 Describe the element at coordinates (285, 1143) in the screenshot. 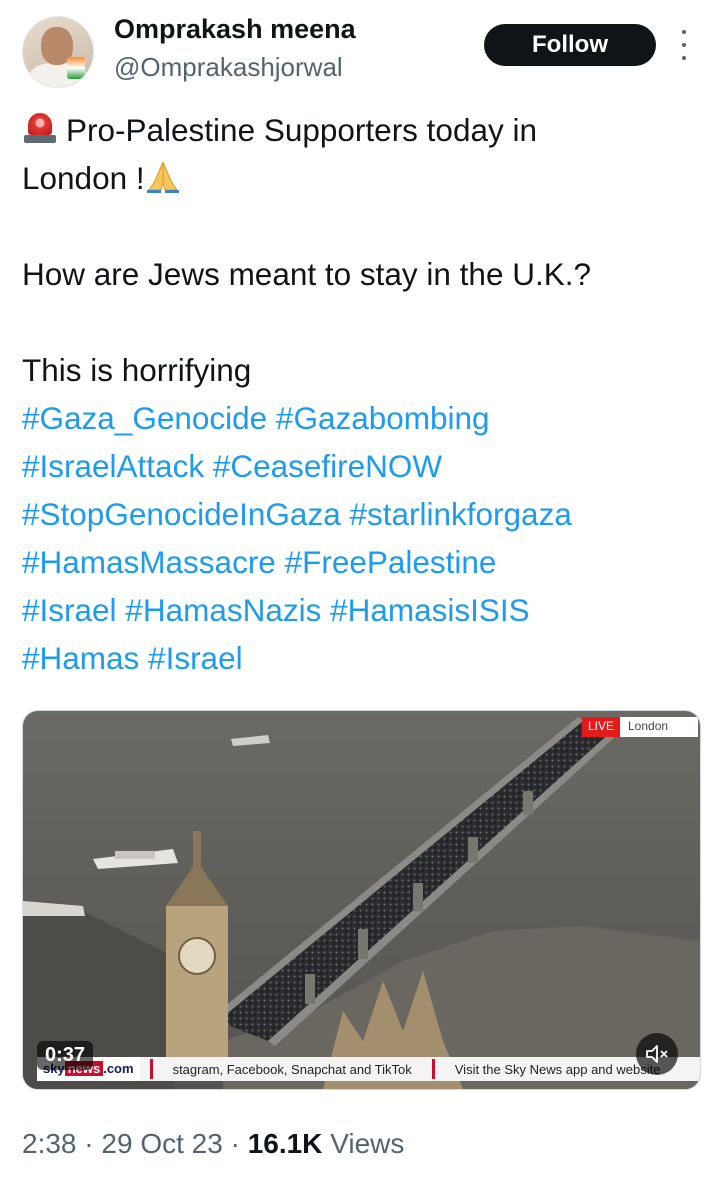

I see `views-count: 16.1K` at that location.